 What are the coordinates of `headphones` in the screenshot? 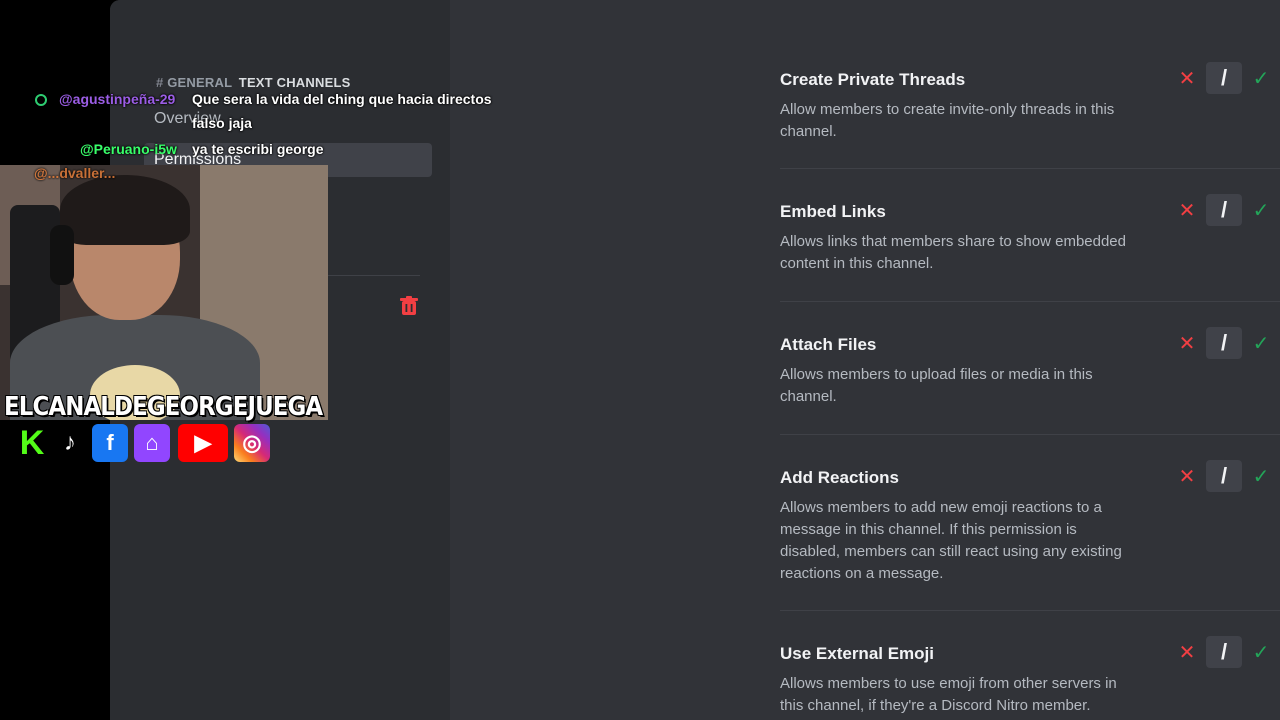 It's located at (62, 255).